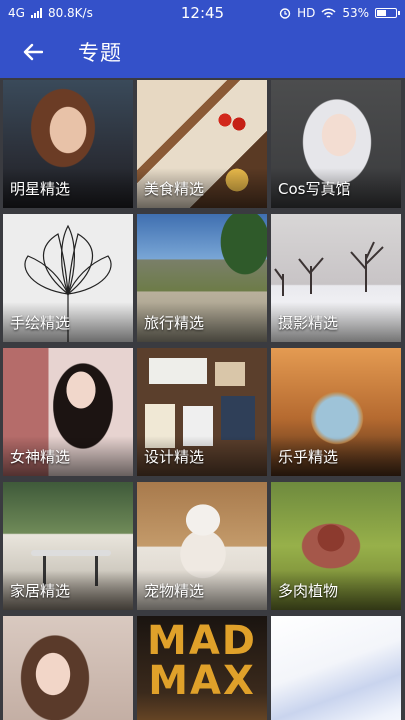 This screenshot has height=720, width=405. What do you see at coordinates (306, 13) in the screenshot?
I see `hd-indicator: HD` at bounding box center [306, 13].